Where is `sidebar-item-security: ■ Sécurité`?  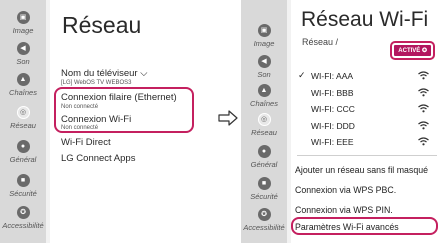 sidebar-item-security: ■ Sécurité is located at coordinates (23, 192).